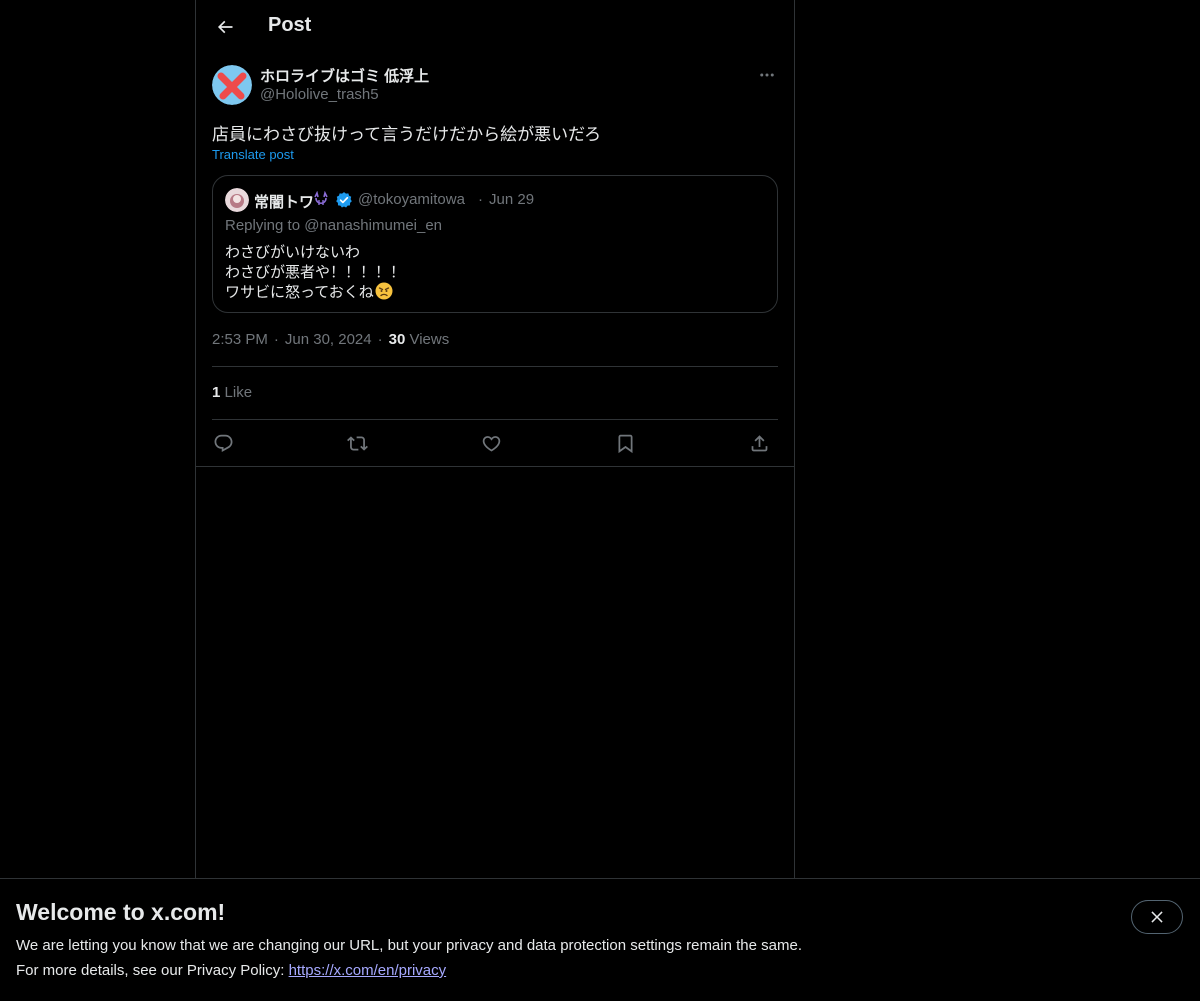 The height and width of the screenshot is (1001, 1200). What do you see at coordinates (315, 272) in the screenshot?
I see `quote-text-line: わさびが悪者や！！！！！` at bounding box center [315, 272].